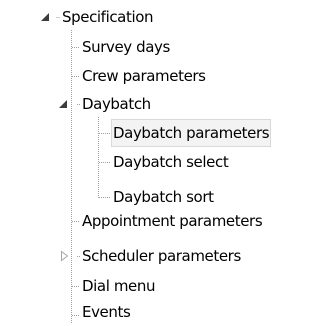 This screenshot has width=323, height=326. I want to click on tree-node-label: Scheduler parameters, so click(161, 256).